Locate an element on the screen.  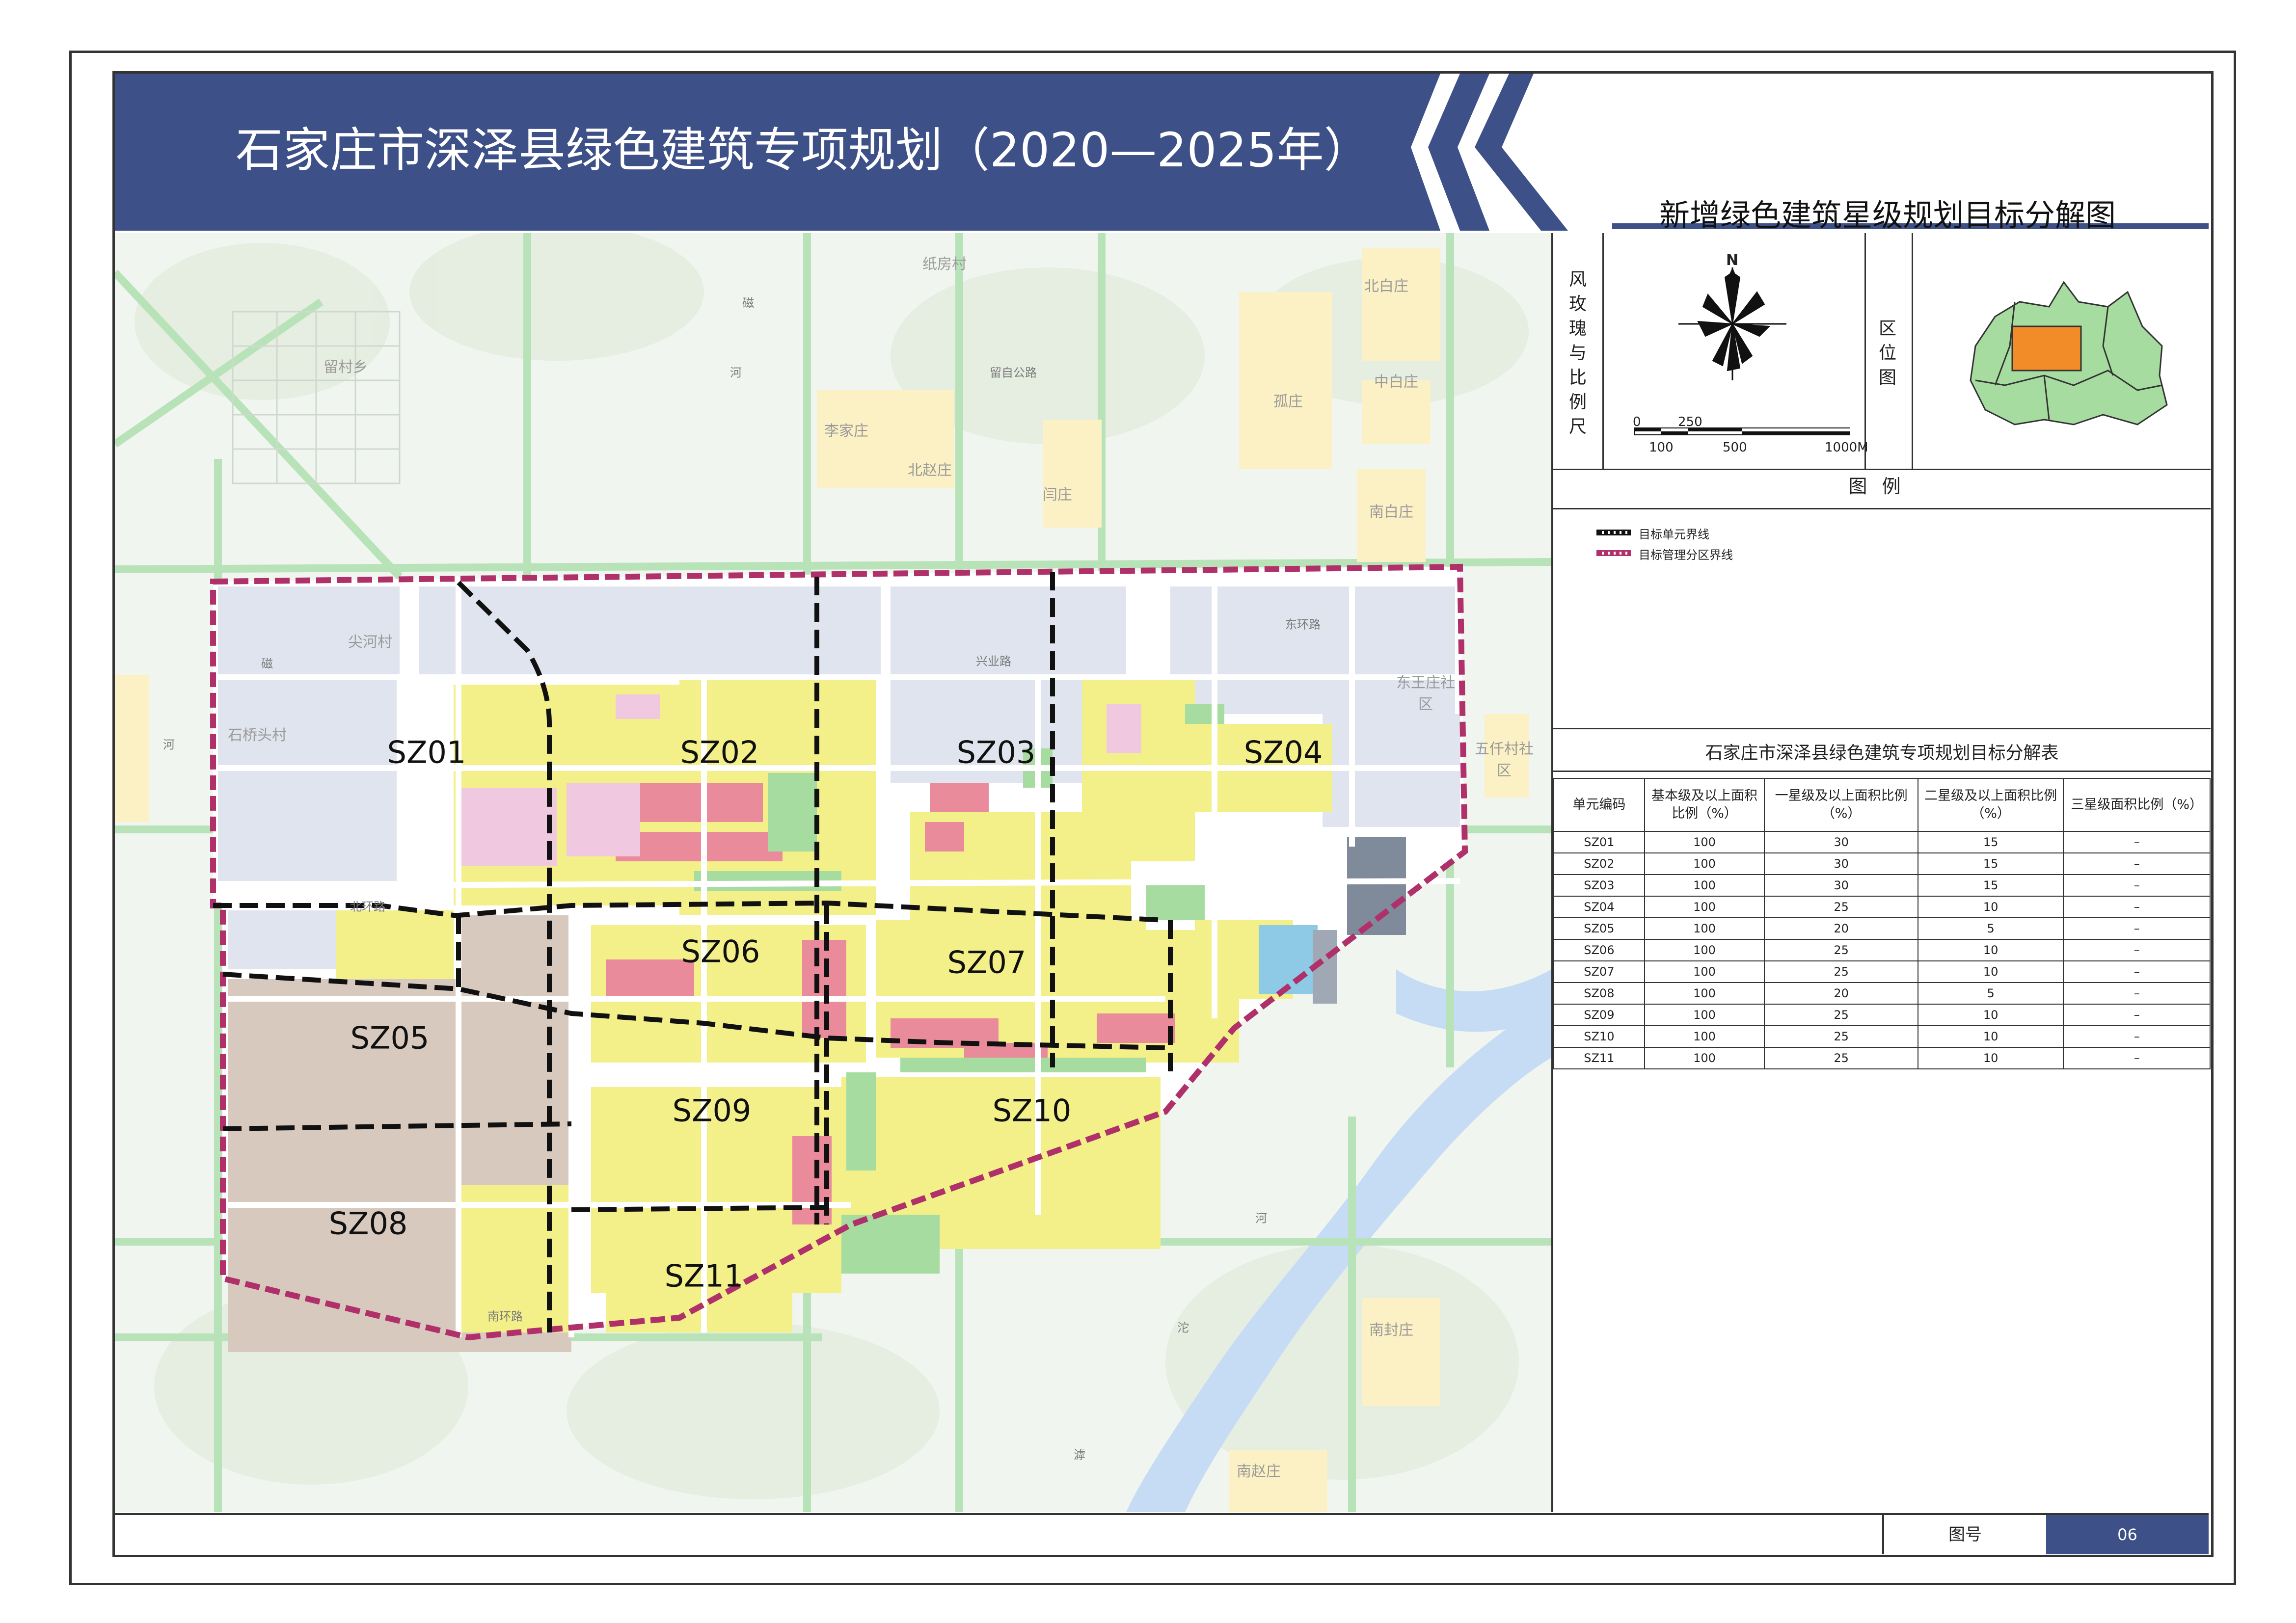
place-label: 李家庄 is located at coordinates (846, 431).